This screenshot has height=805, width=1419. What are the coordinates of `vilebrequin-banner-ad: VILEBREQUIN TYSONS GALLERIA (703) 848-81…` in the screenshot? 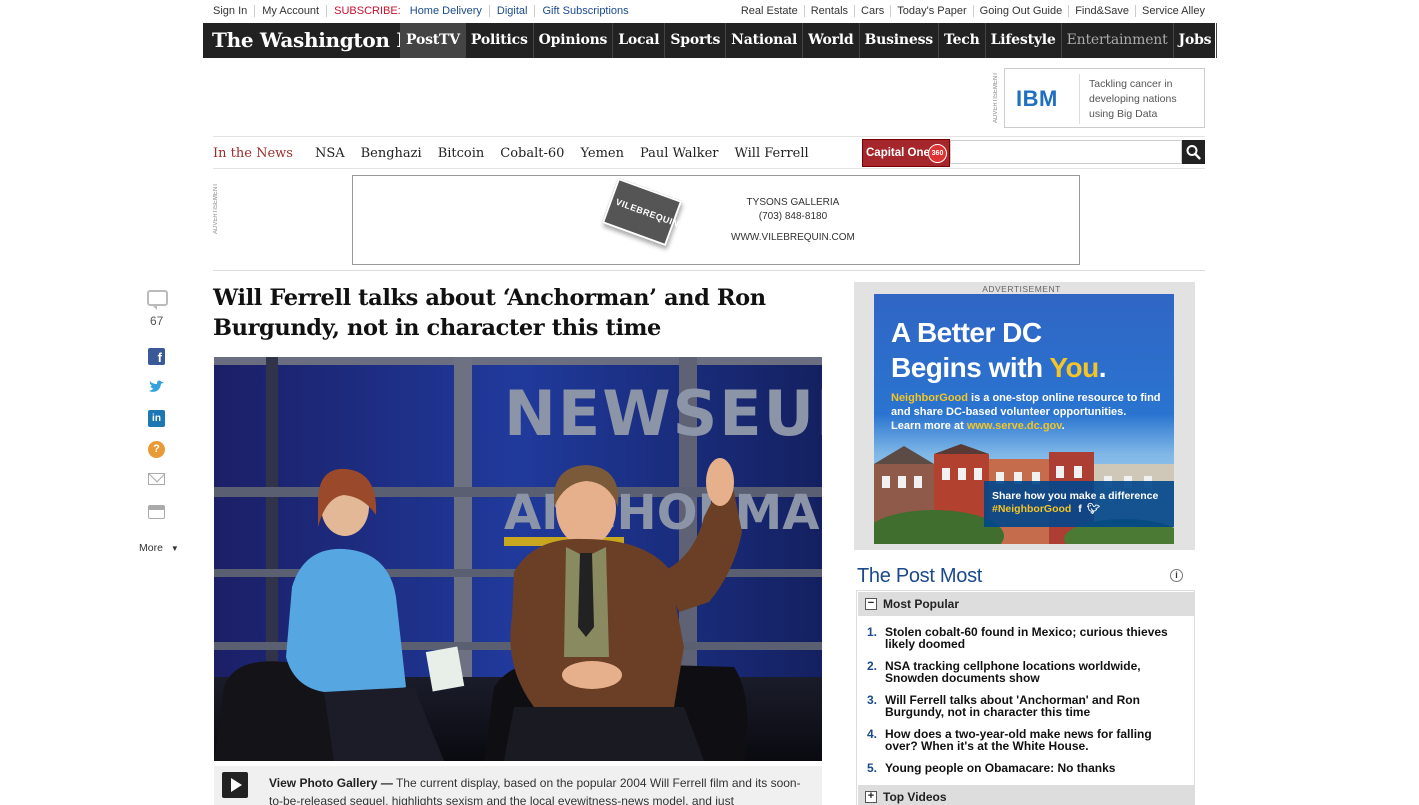 It's located at (716, 220).